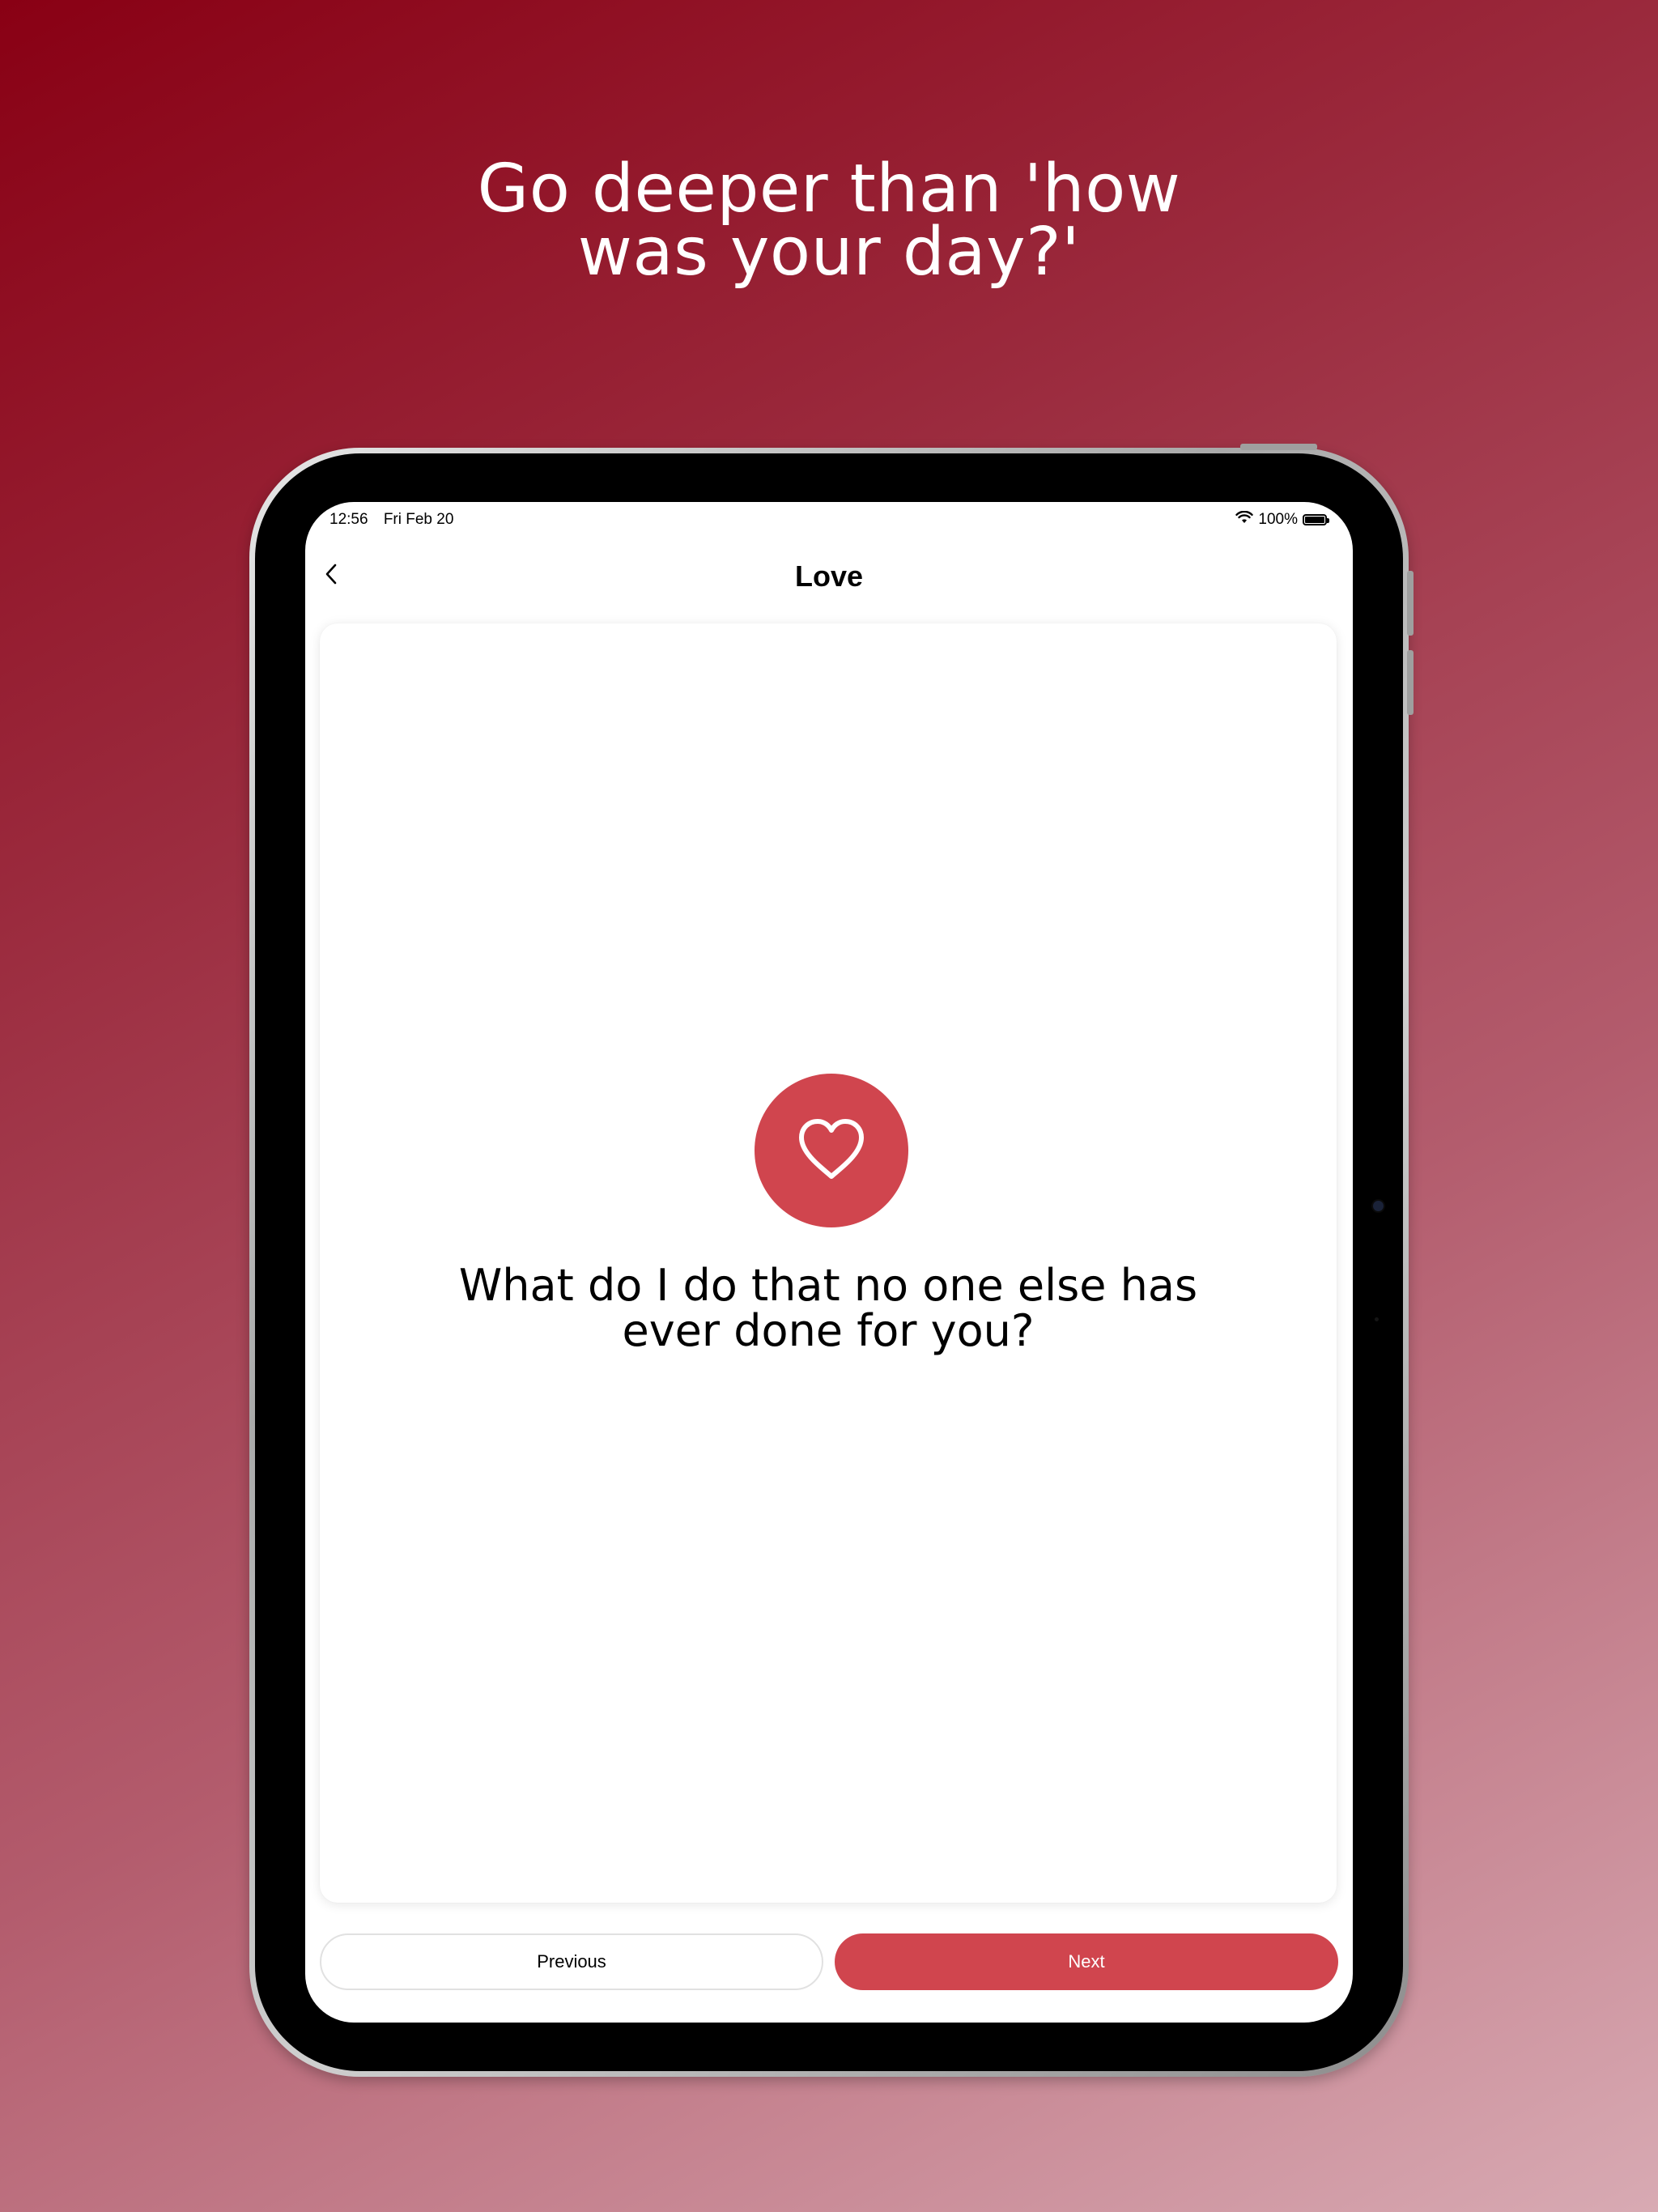  I want to click on marketing-headline: Go deeper than 'how was your day?', so click(829, 221).